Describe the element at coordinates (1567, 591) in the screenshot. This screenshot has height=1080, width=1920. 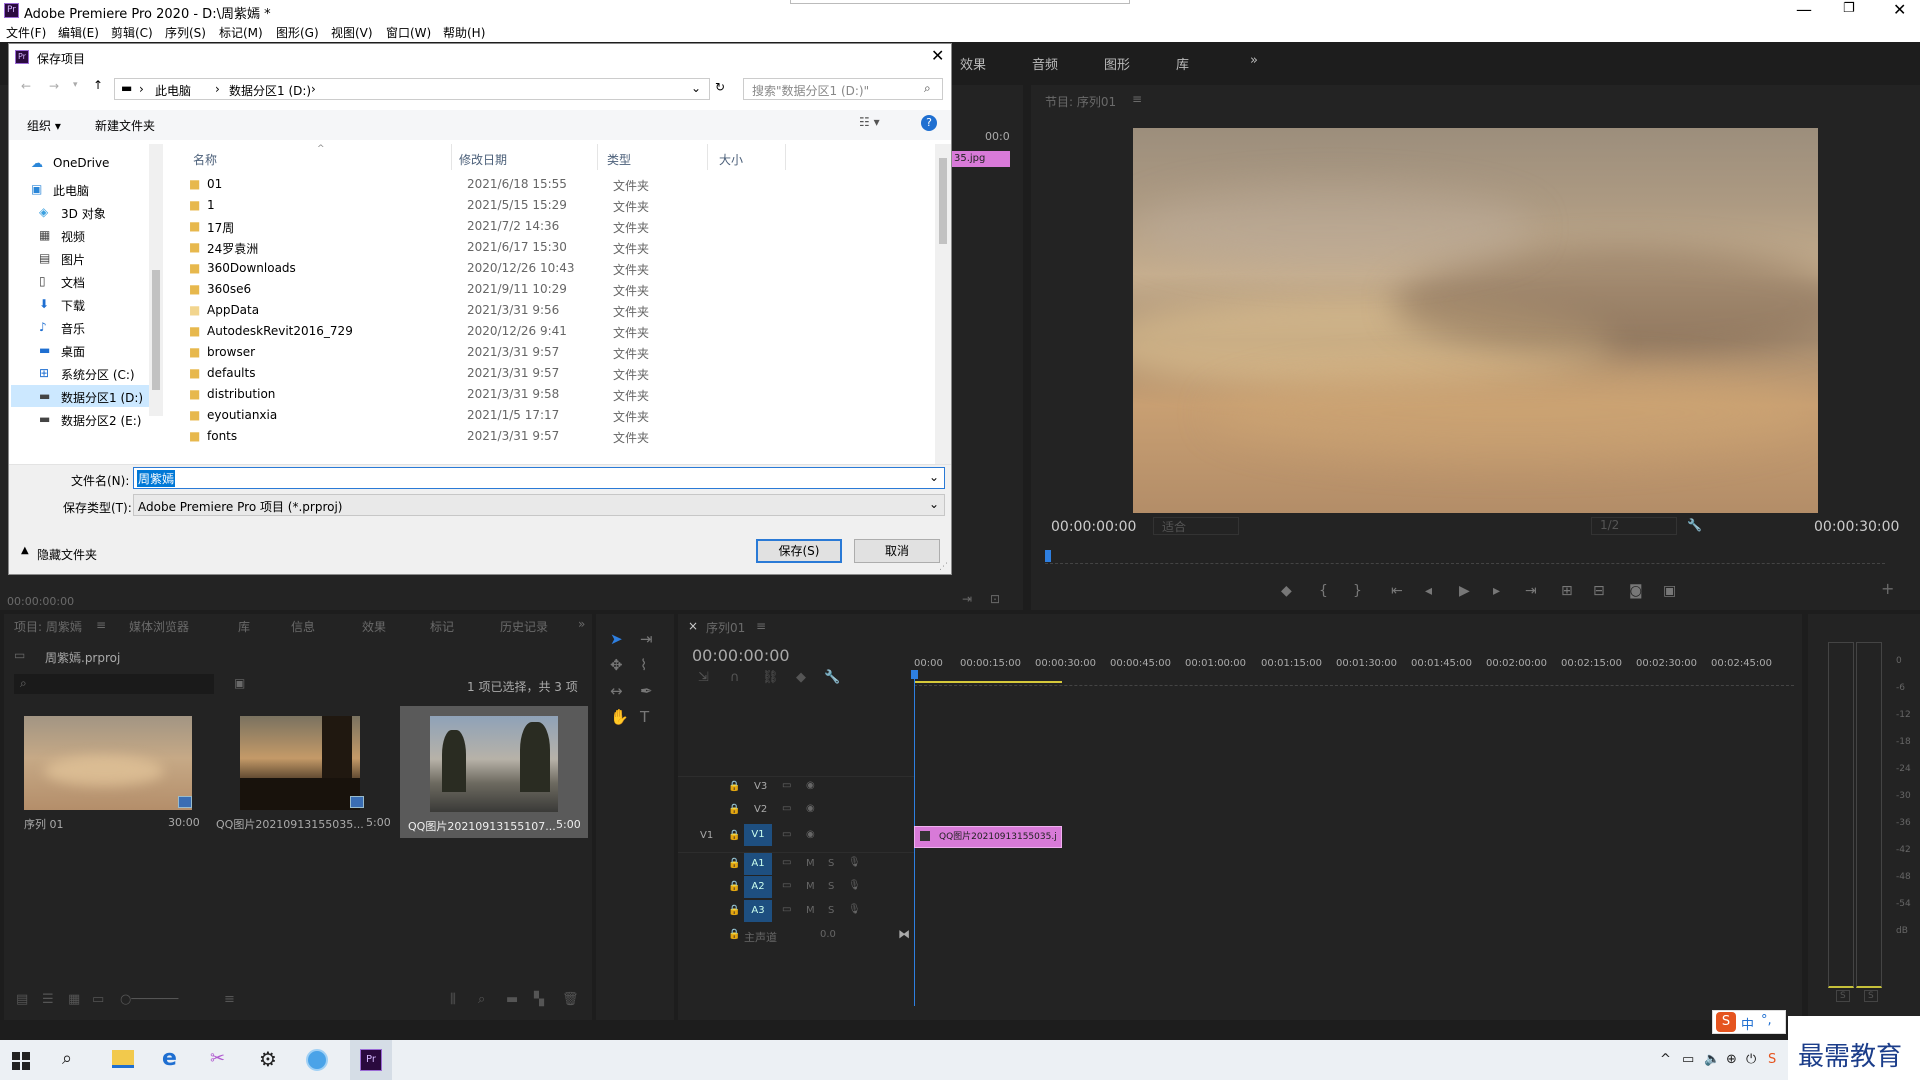
I see `lift-icon: ⊞` at that location.